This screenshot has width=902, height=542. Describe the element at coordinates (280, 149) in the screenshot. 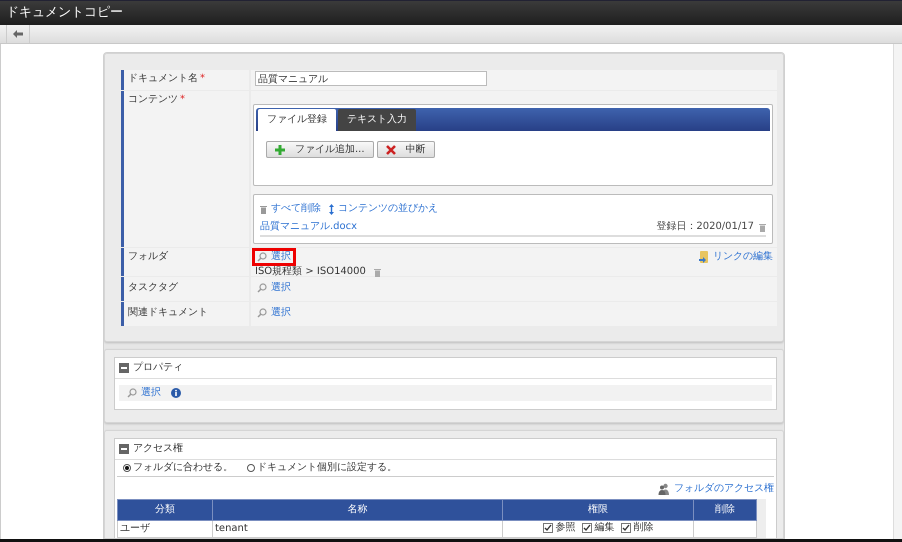

I see `plus-icon` at that location.